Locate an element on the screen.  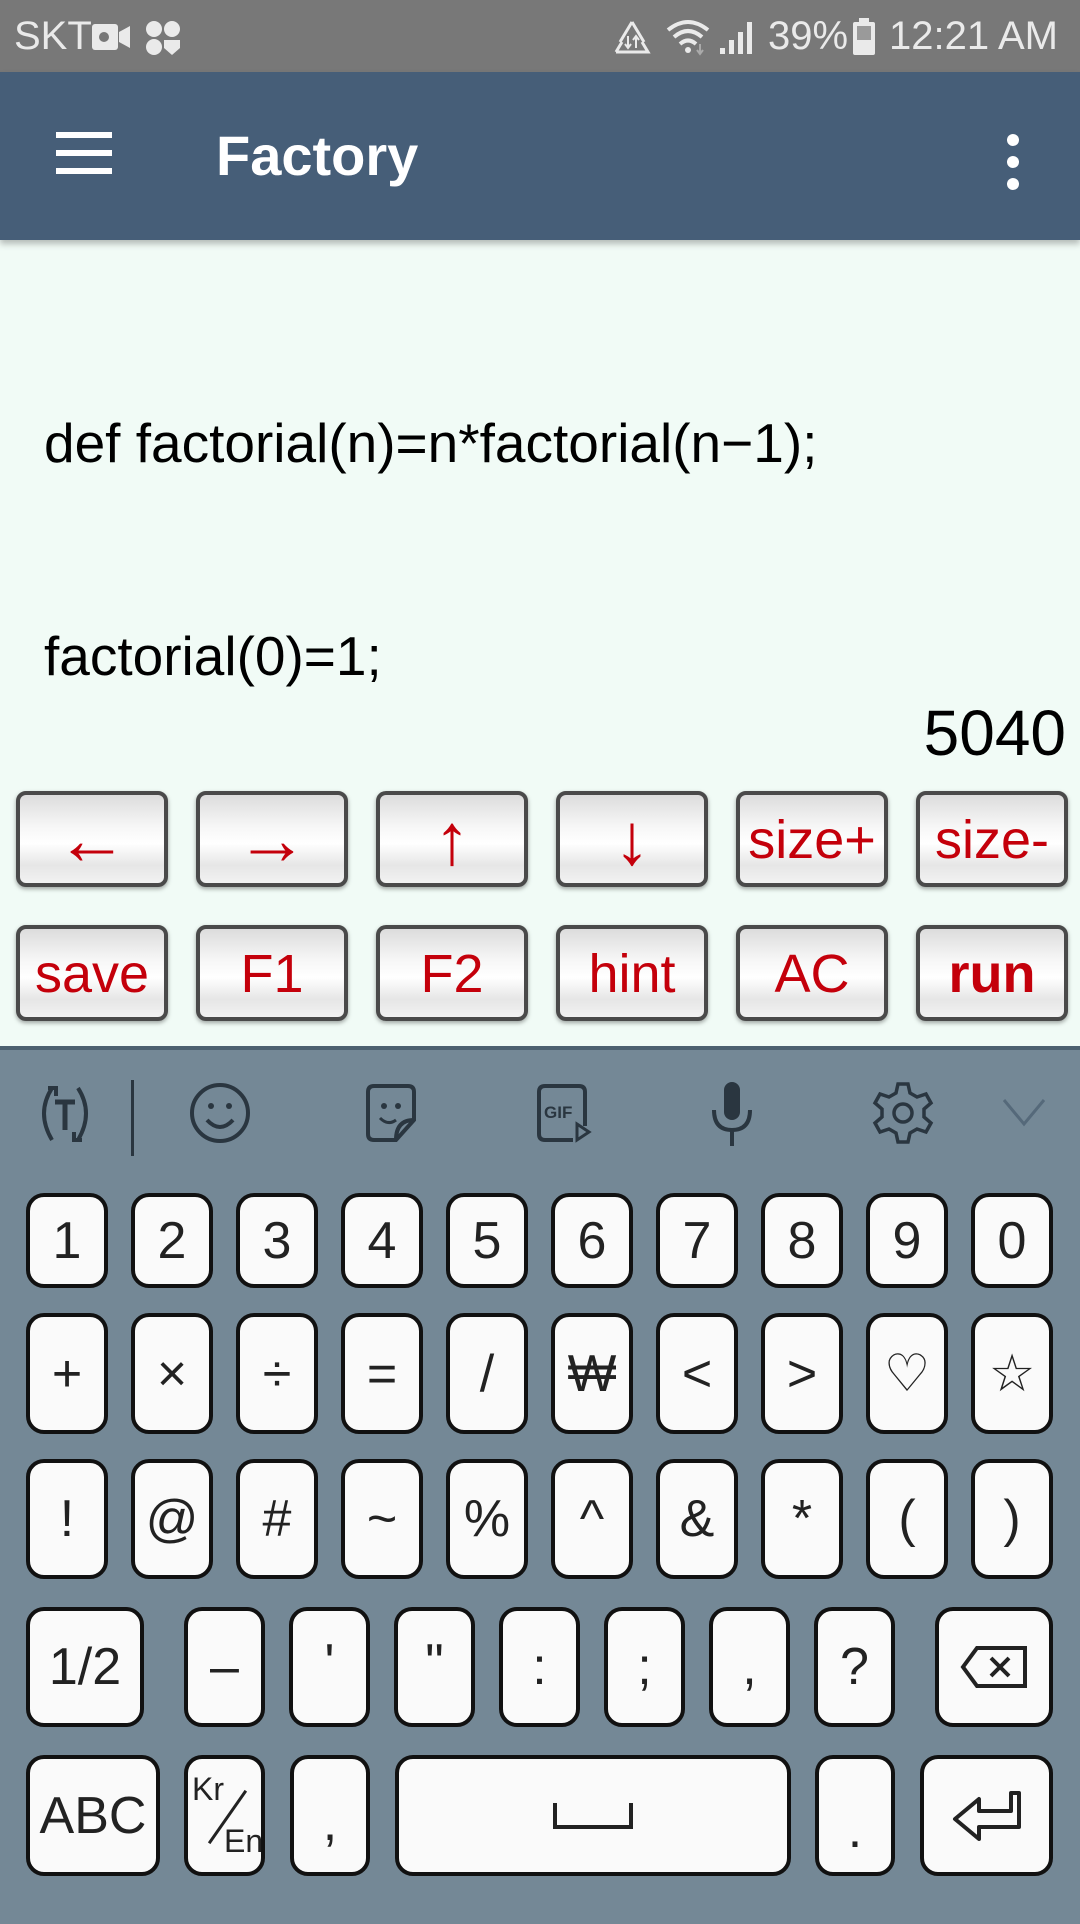
key: 7 is located at coordinates (697, 1240).